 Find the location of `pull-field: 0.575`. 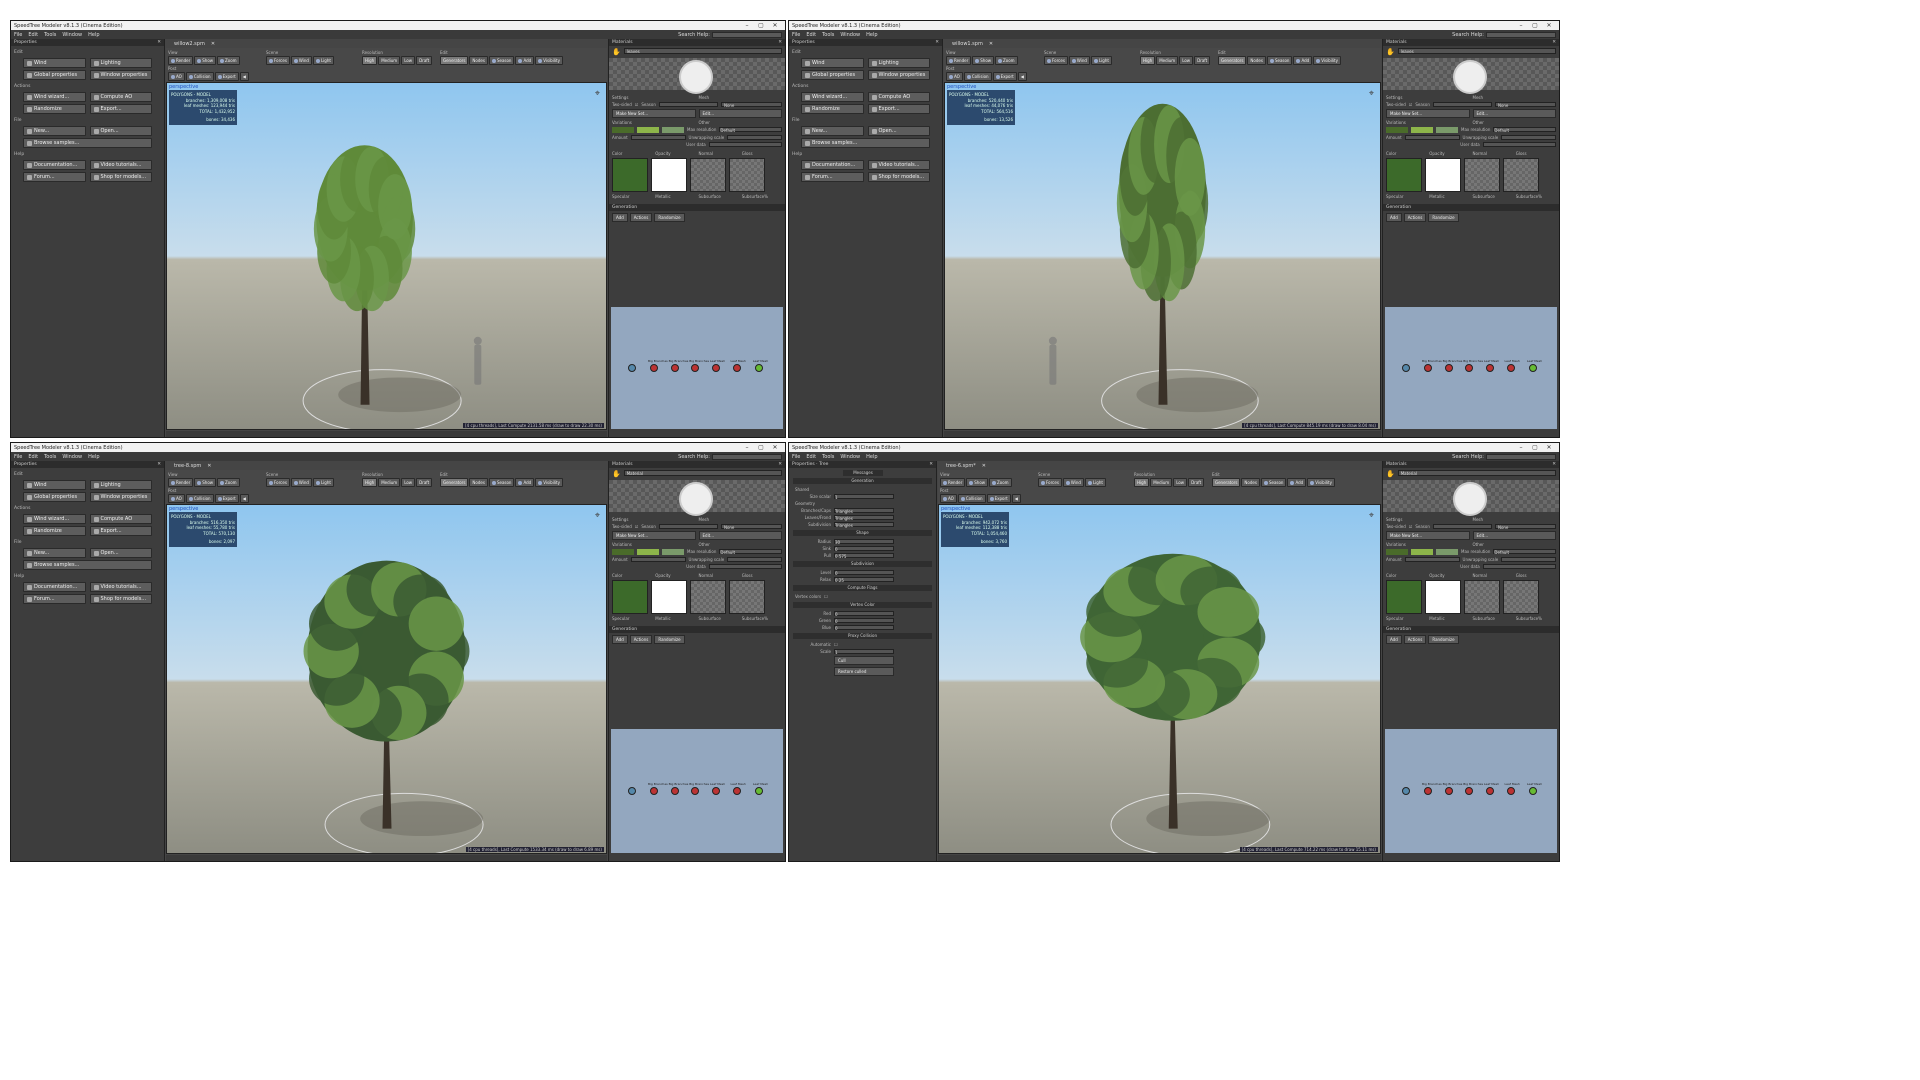

pull-field: 0.575 is located at coordinates (864, 556).